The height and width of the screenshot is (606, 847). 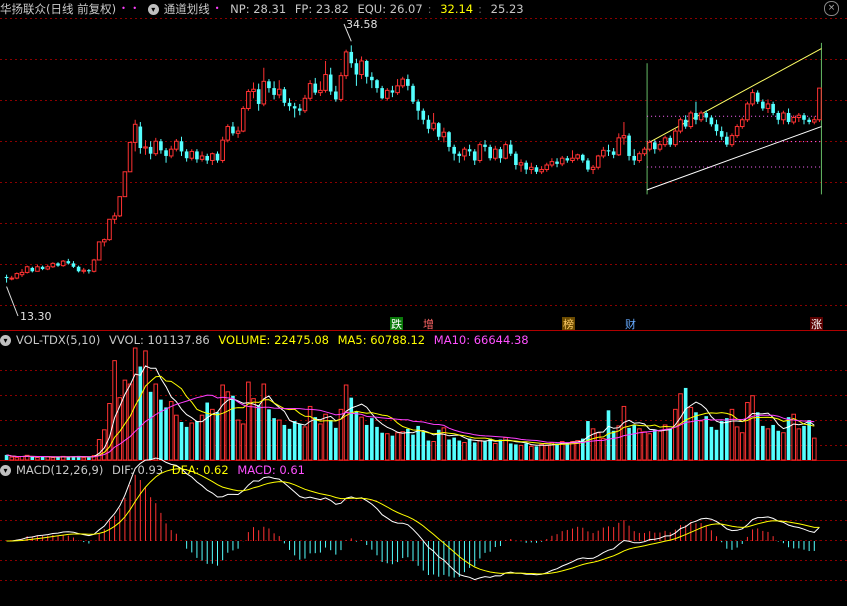 I want to click on channel-upper-line, so click(x=734, y=96).